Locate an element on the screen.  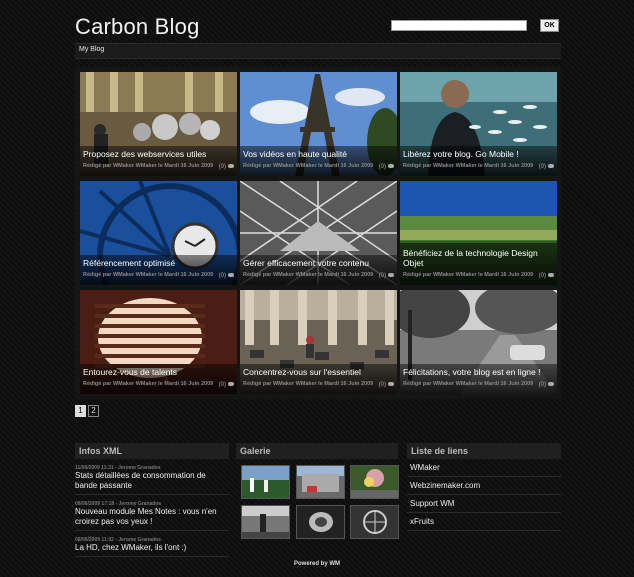
links-heading: Liste de liens is located at coordinates (484, 451).